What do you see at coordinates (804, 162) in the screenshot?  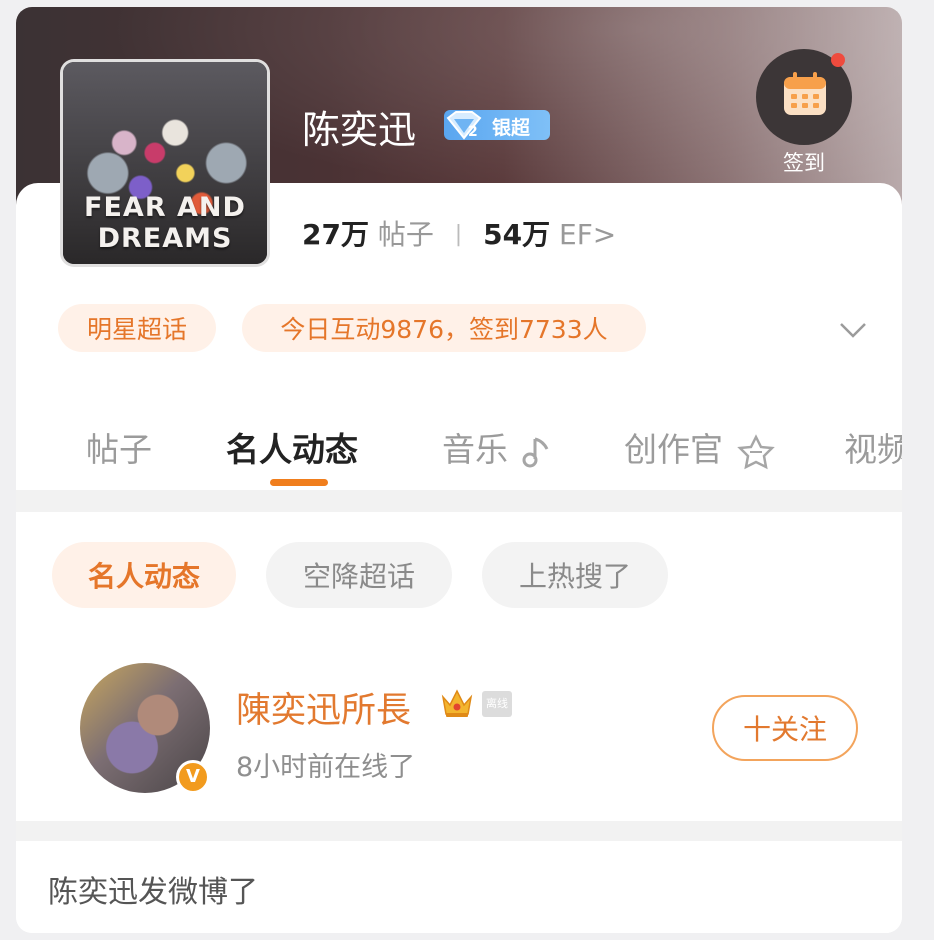 I see `checkin-label: 签到` at bounding box center [804, 162].